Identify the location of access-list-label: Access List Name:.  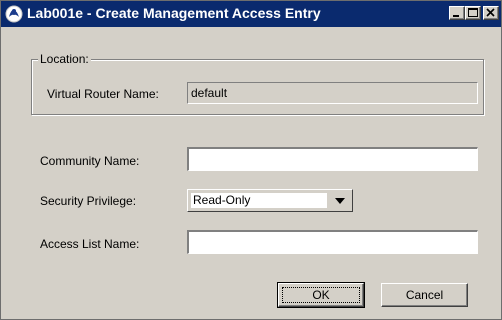
(90, 244).